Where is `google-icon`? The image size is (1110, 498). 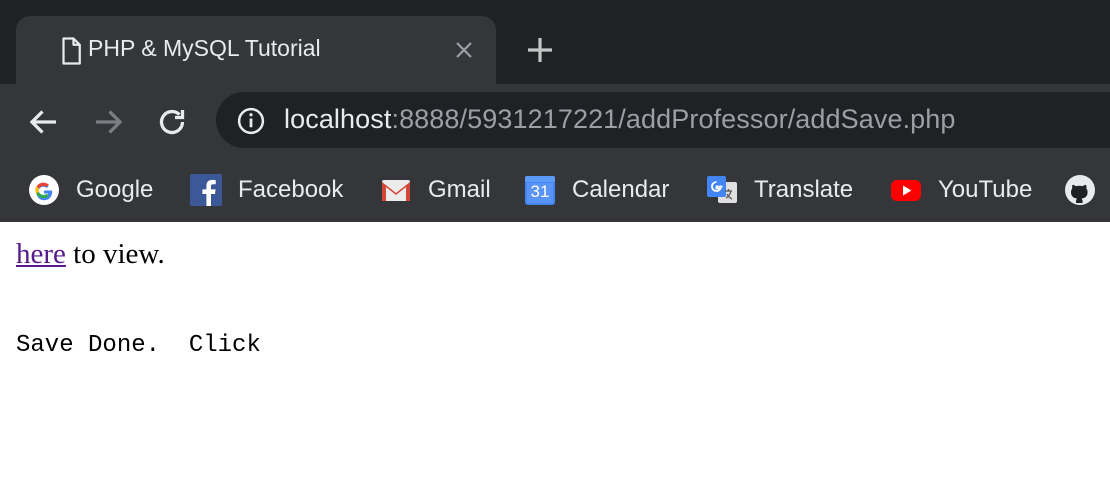
google-icon is located at coordinates (44, 190).